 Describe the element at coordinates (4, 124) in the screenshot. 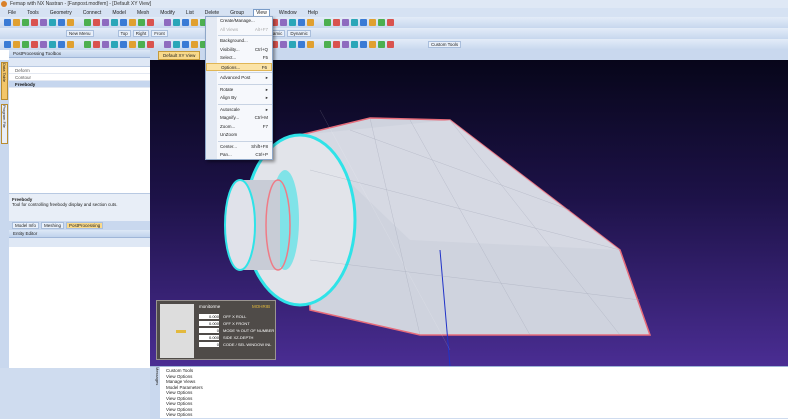

I see `tab-program-file: Program File` at that location.